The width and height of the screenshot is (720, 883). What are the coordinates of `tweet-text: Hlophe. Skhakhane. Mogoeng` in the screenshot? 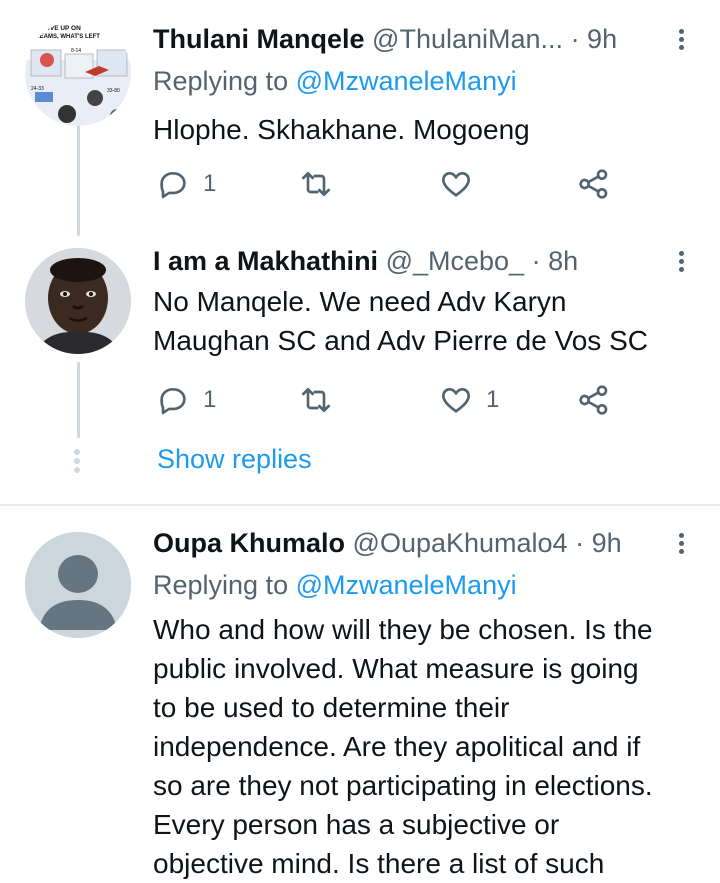 It's located at (341, 129).